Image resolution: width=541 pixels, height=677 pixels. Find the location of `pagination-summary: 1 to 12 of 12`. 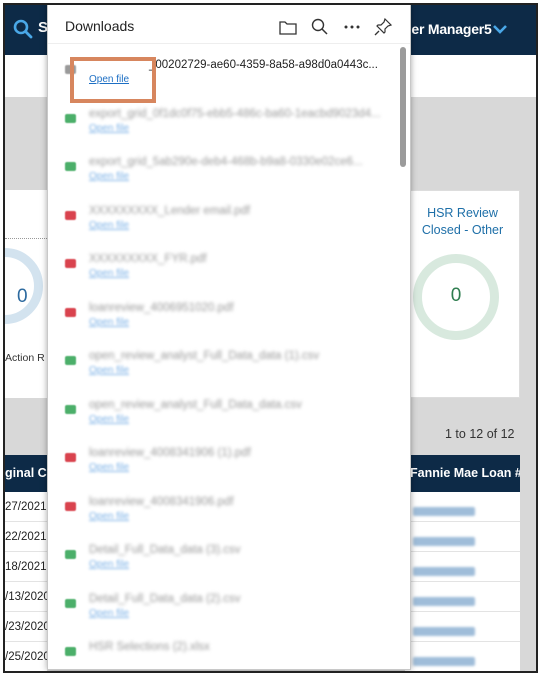

pagination-summary: 1 to 12 of 12 is located at coordinates (480, 434).